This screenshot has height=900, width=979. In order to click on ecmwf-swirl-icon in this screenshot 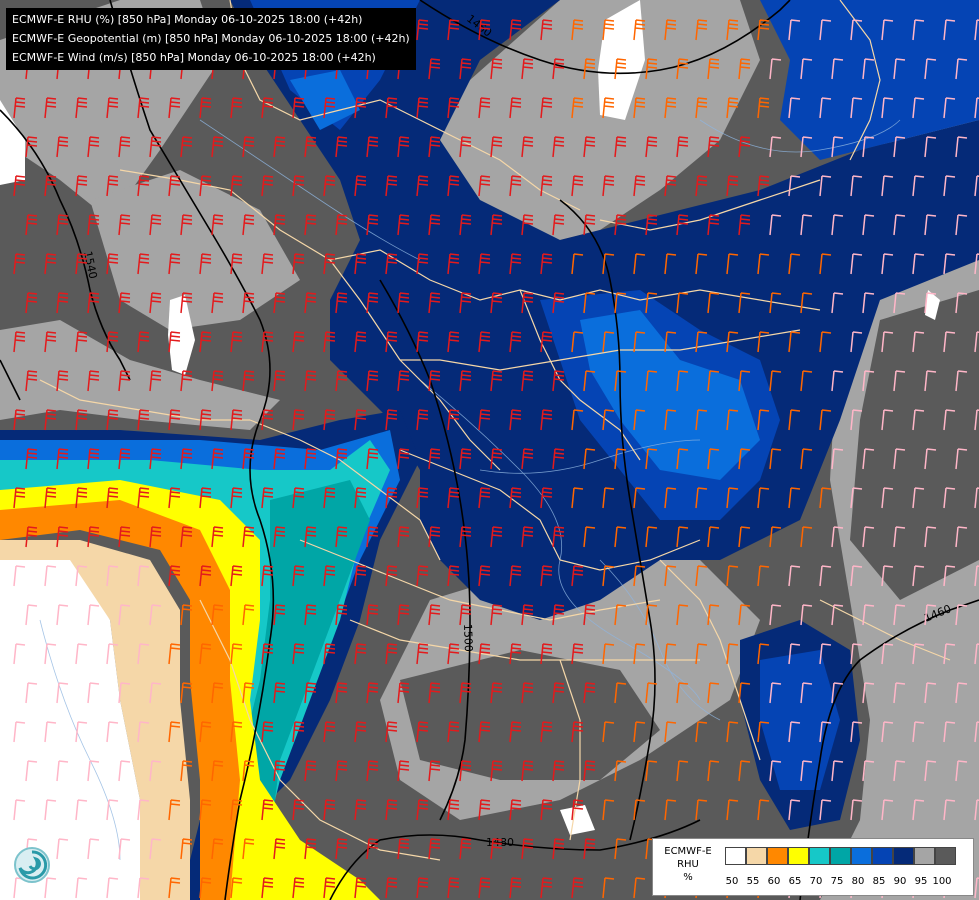, I will do `click(32, 865)`.